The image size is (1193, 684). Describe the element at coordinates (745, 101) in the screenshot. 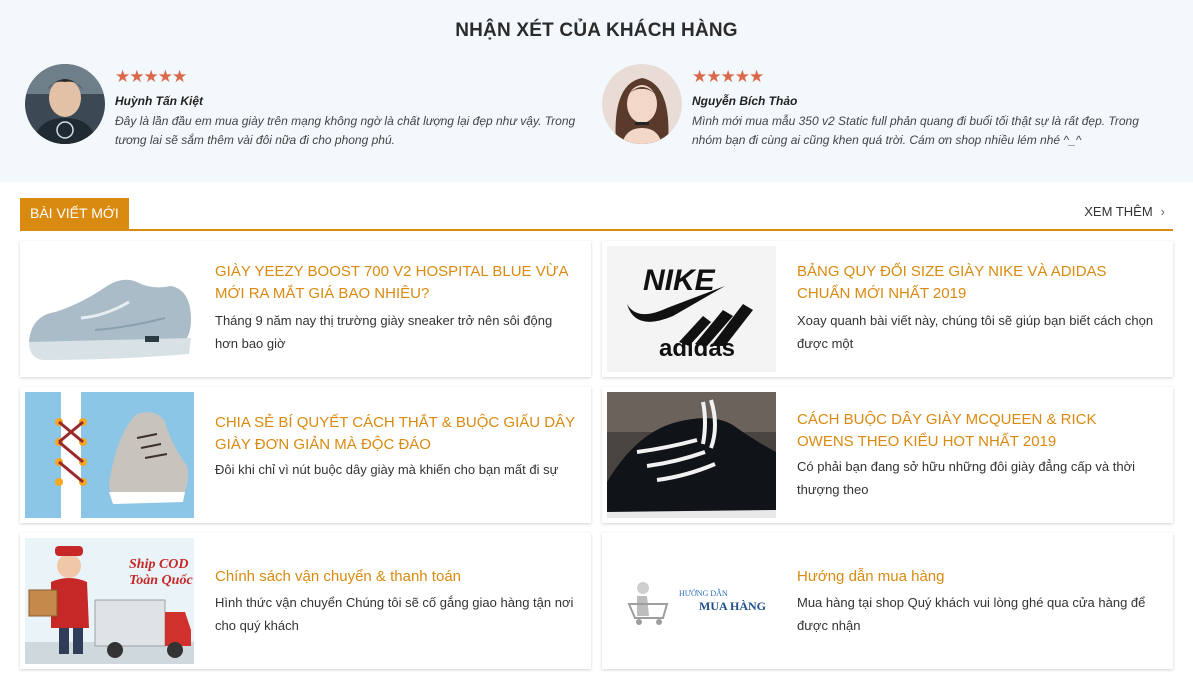

I see `reviewer-name: Nguyễn Bích Thảo` at that location.